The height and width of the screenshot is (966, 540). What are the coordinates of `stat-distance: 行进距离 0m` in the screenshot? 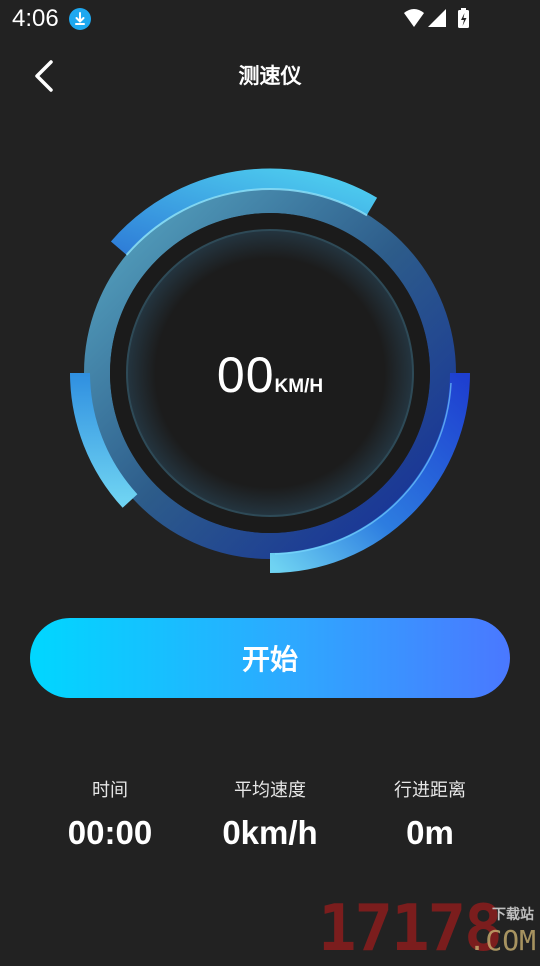 It's located at (430, 814).